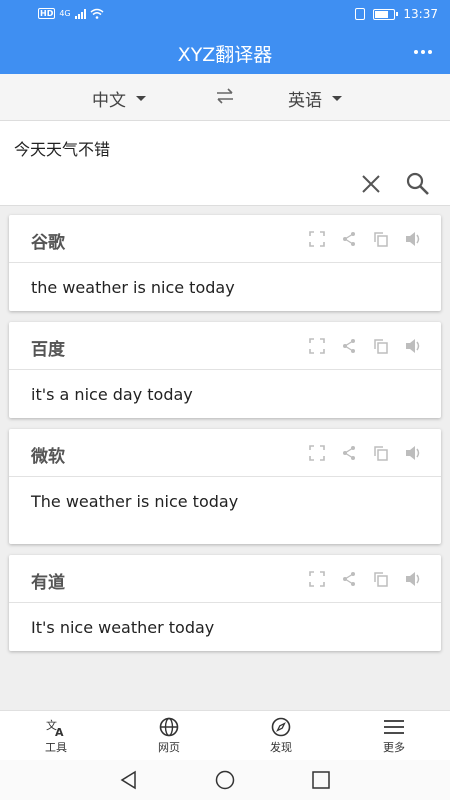  Describe the element at coordinates (129, 780) in the screenshot. I see `back-icon` at that location.